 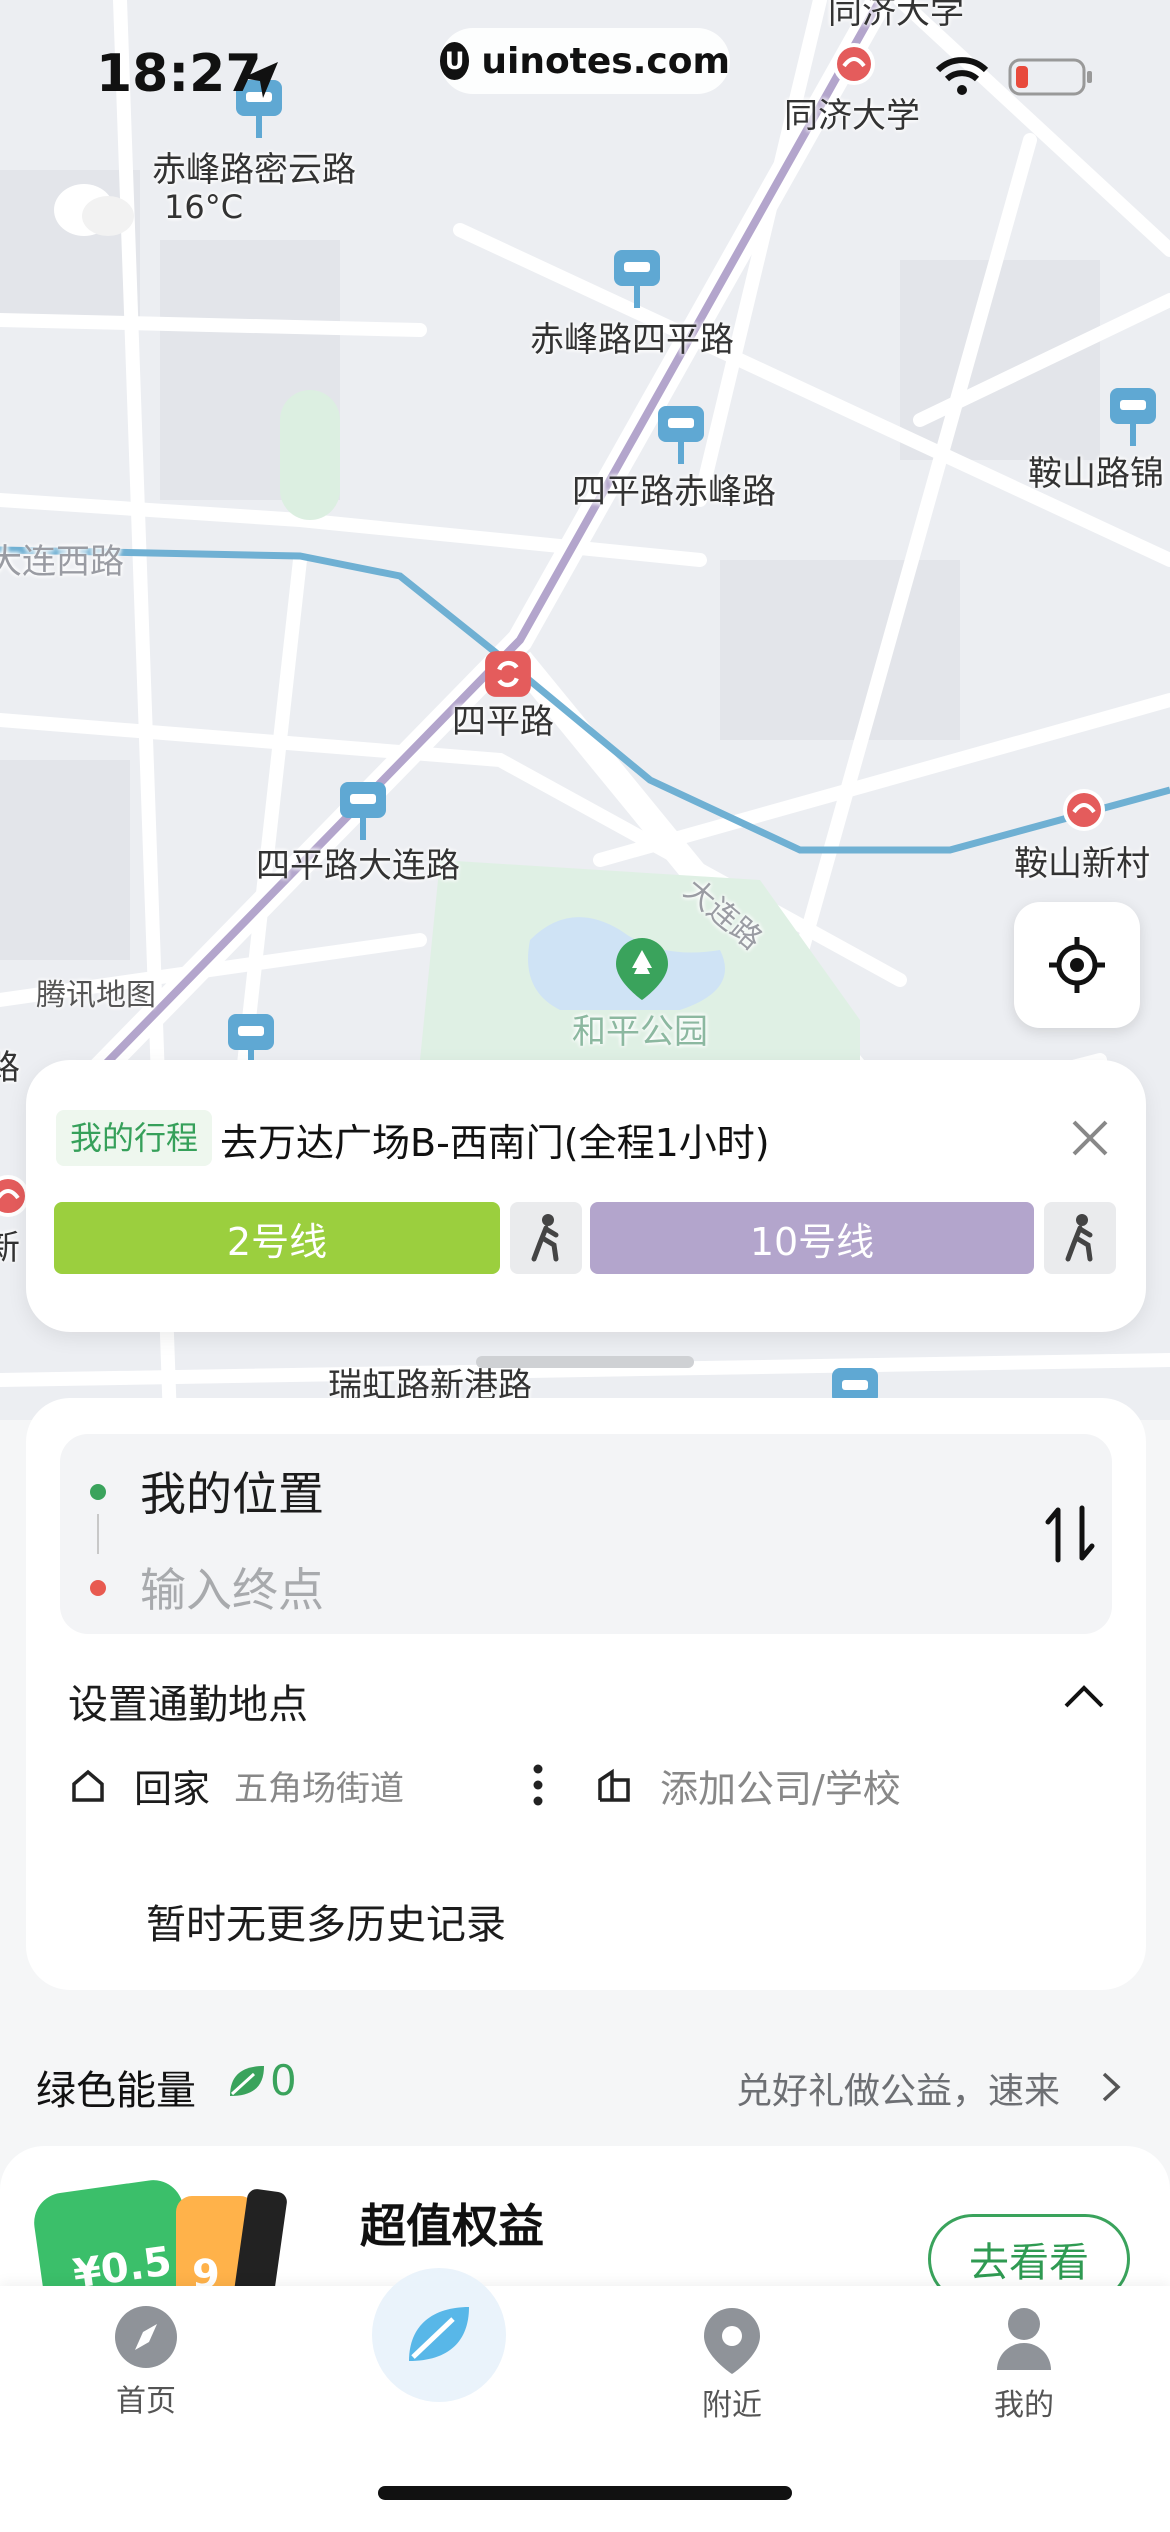 I want to click on segment-line-2: 2号线, so click(x=277, y=1238).